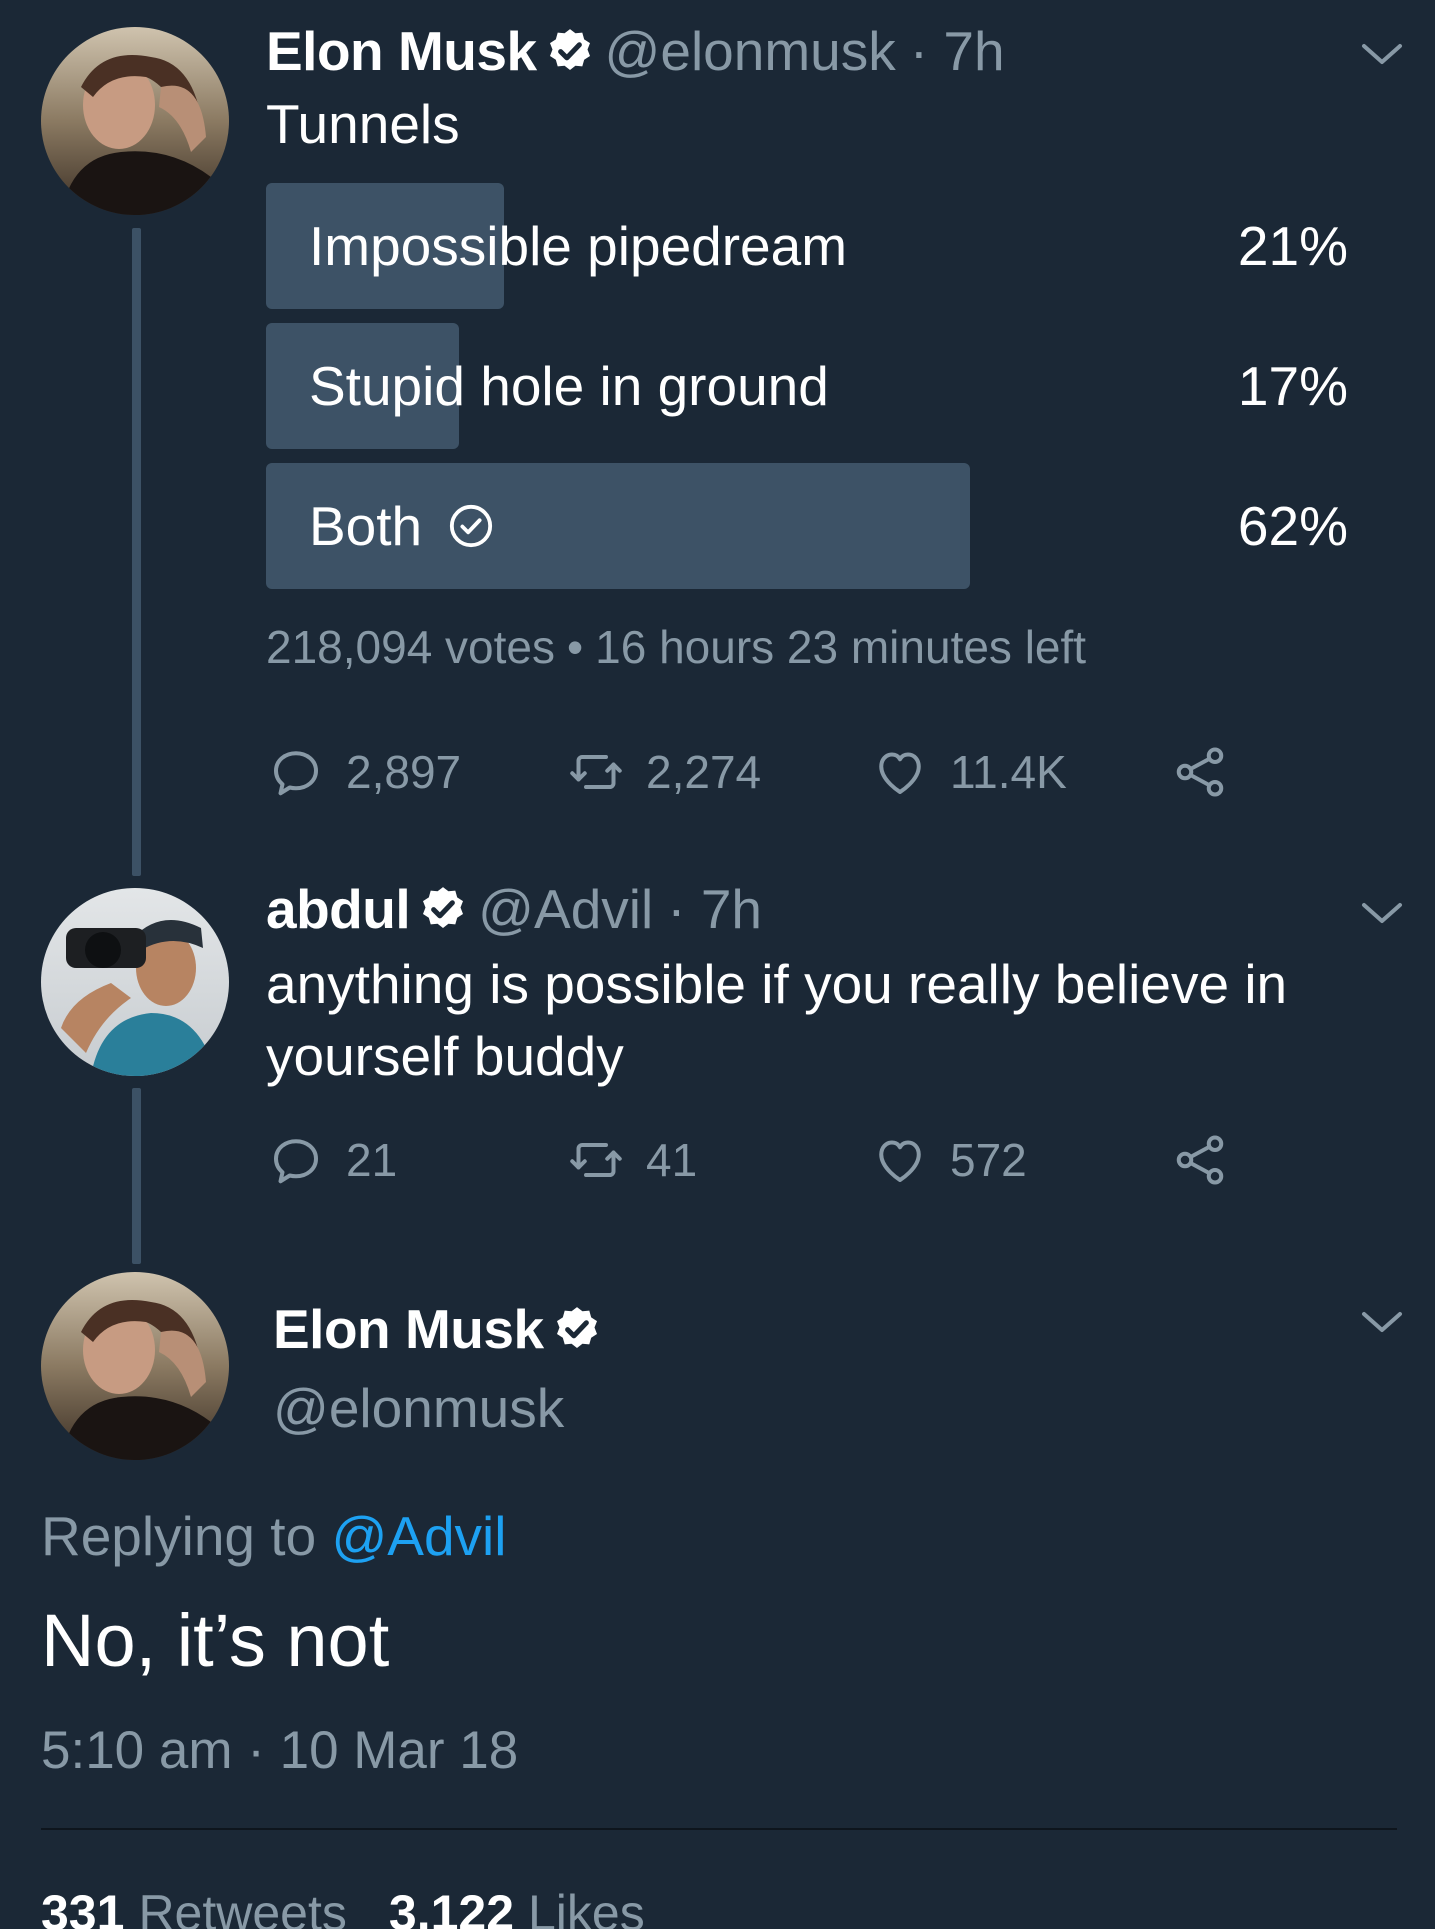  I want to click on avatar-abdul, so click(135, 982).